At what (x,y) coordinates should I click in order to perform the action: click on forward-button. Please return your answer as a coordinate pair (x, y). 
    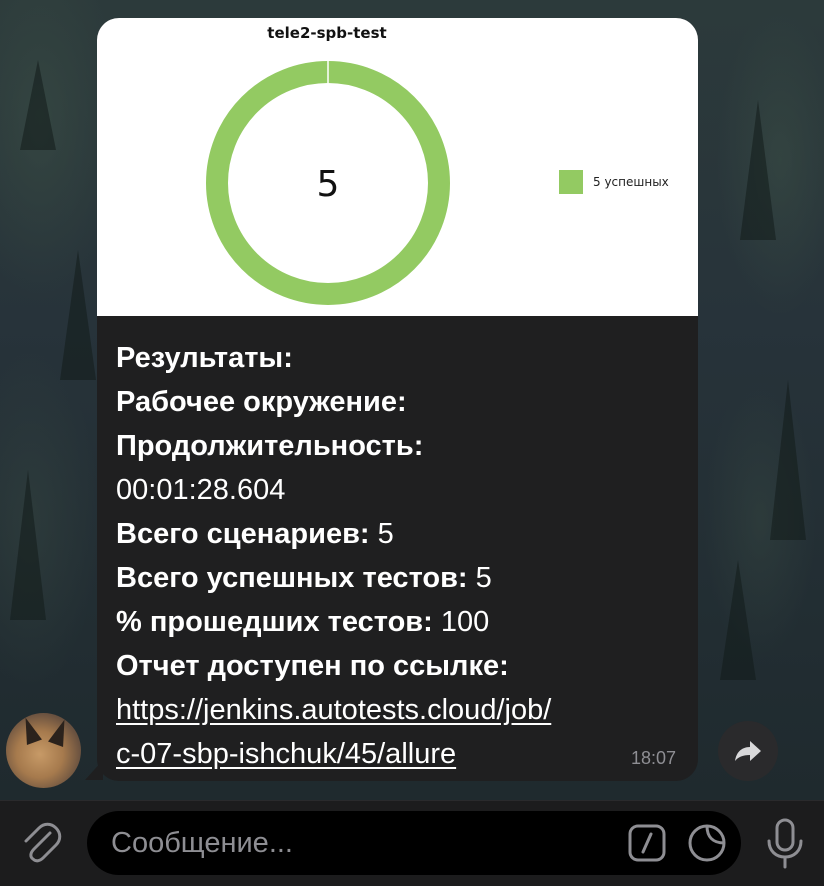
    Looking at the image, I should click on (748, 751).